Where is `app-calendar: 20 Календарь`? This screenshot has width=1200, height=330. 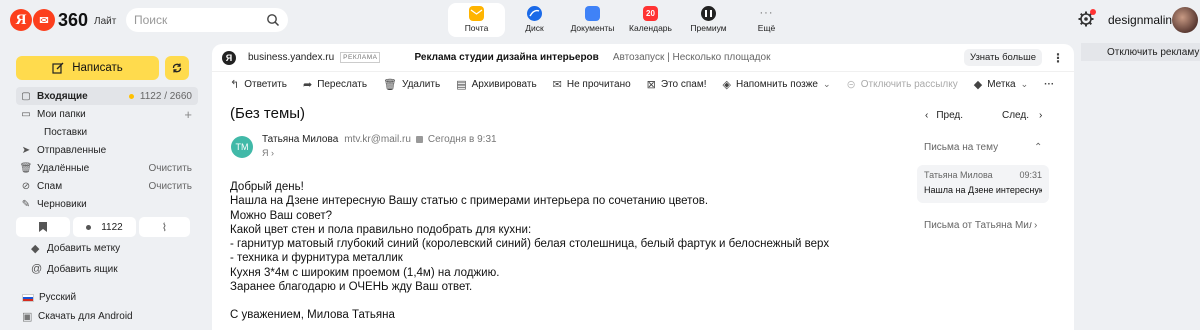 app-calendar: 20 Календарь is located at coordinates (650, 20).